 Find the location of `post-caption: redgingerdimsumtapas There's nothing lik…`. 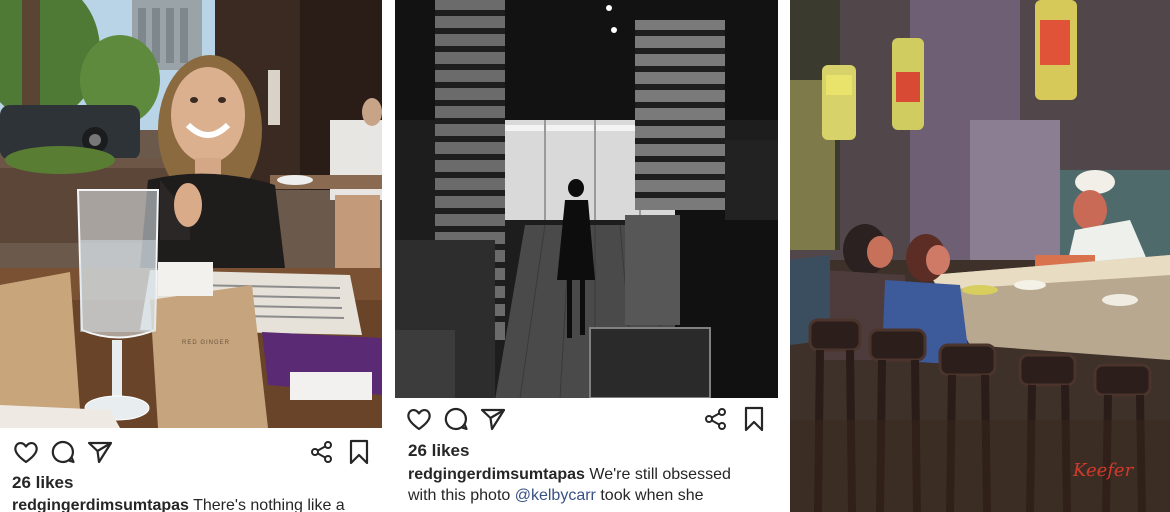

post-caption: redgingerdimsumtapas There's nothing lik… is located at coordinates (197, 503).